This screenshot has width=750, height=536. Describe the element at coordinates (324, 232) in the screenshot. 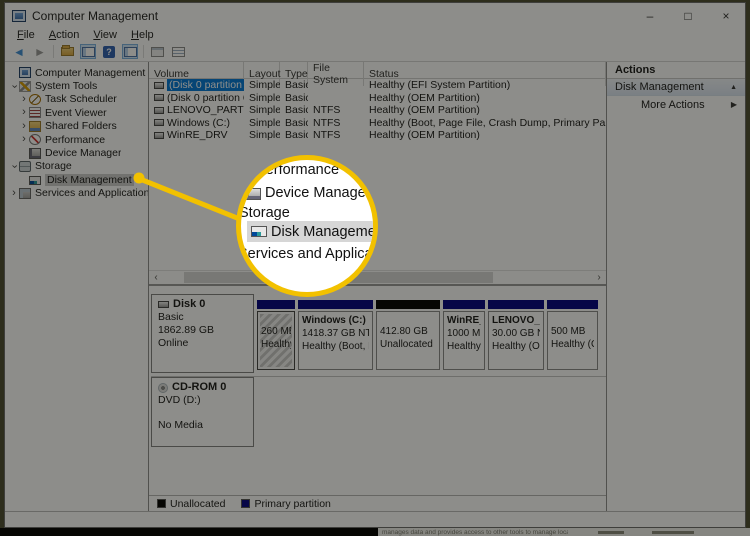

I see `magnified-disk-management: Disk Management` at that location.